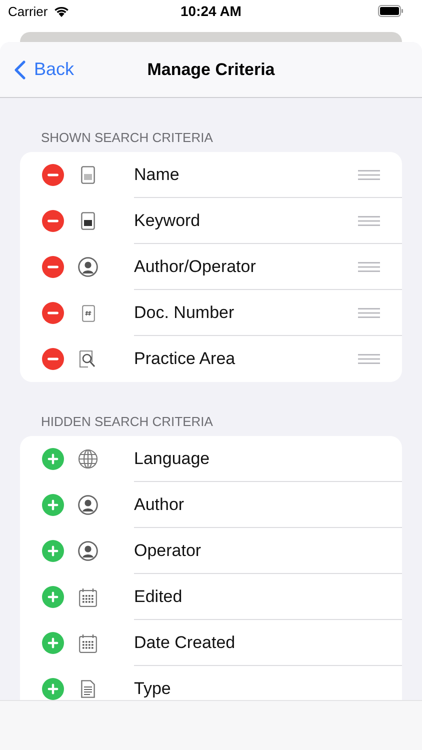 The image size is (422, 750). Describe the element at coordinates (168, 550) in the screenshot. I see `criterion-label: Operator` at that location.